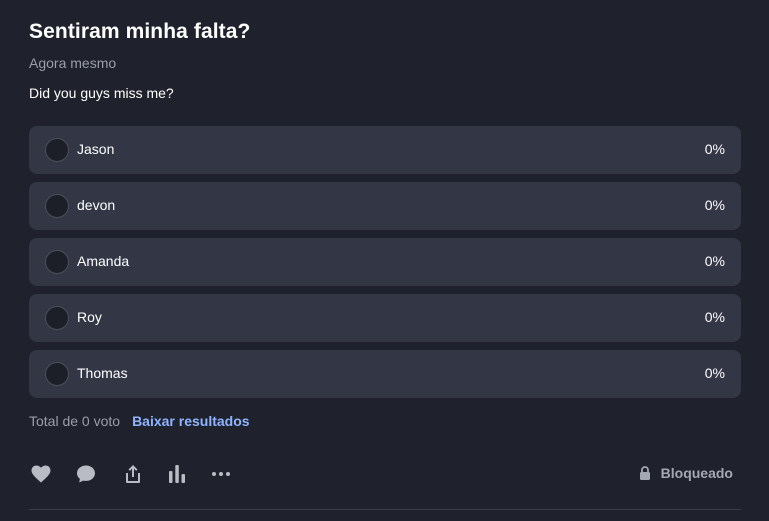  Describe the element at coordinates (41, 474) in the screenshot. I see `heart-icon` at that location.